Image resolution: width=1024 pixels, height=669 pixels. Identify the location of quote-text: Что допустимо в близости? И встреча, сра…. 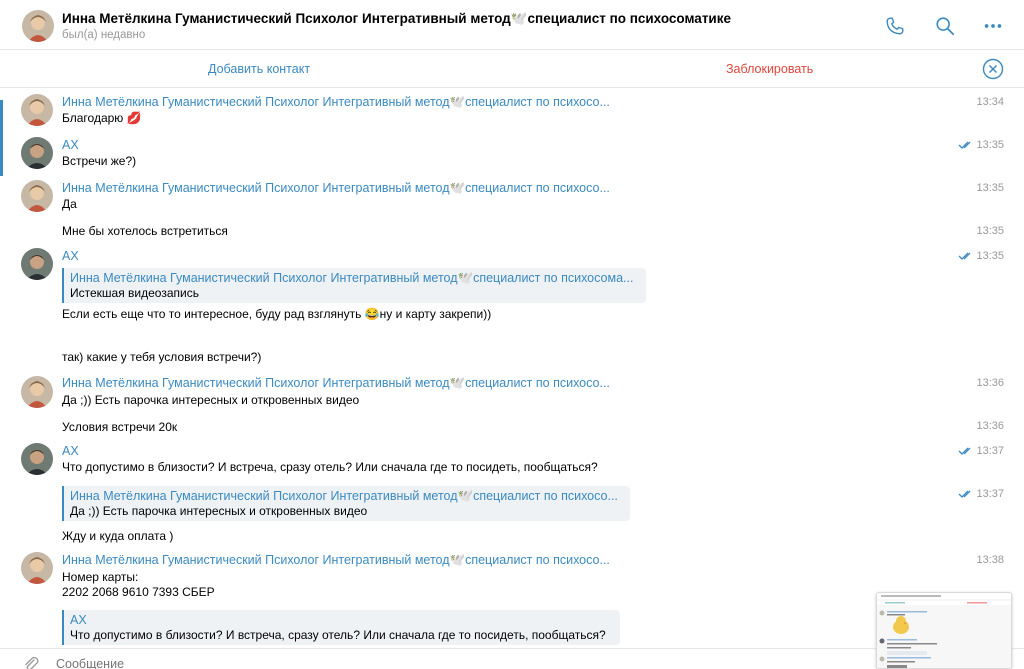
(338, 635).